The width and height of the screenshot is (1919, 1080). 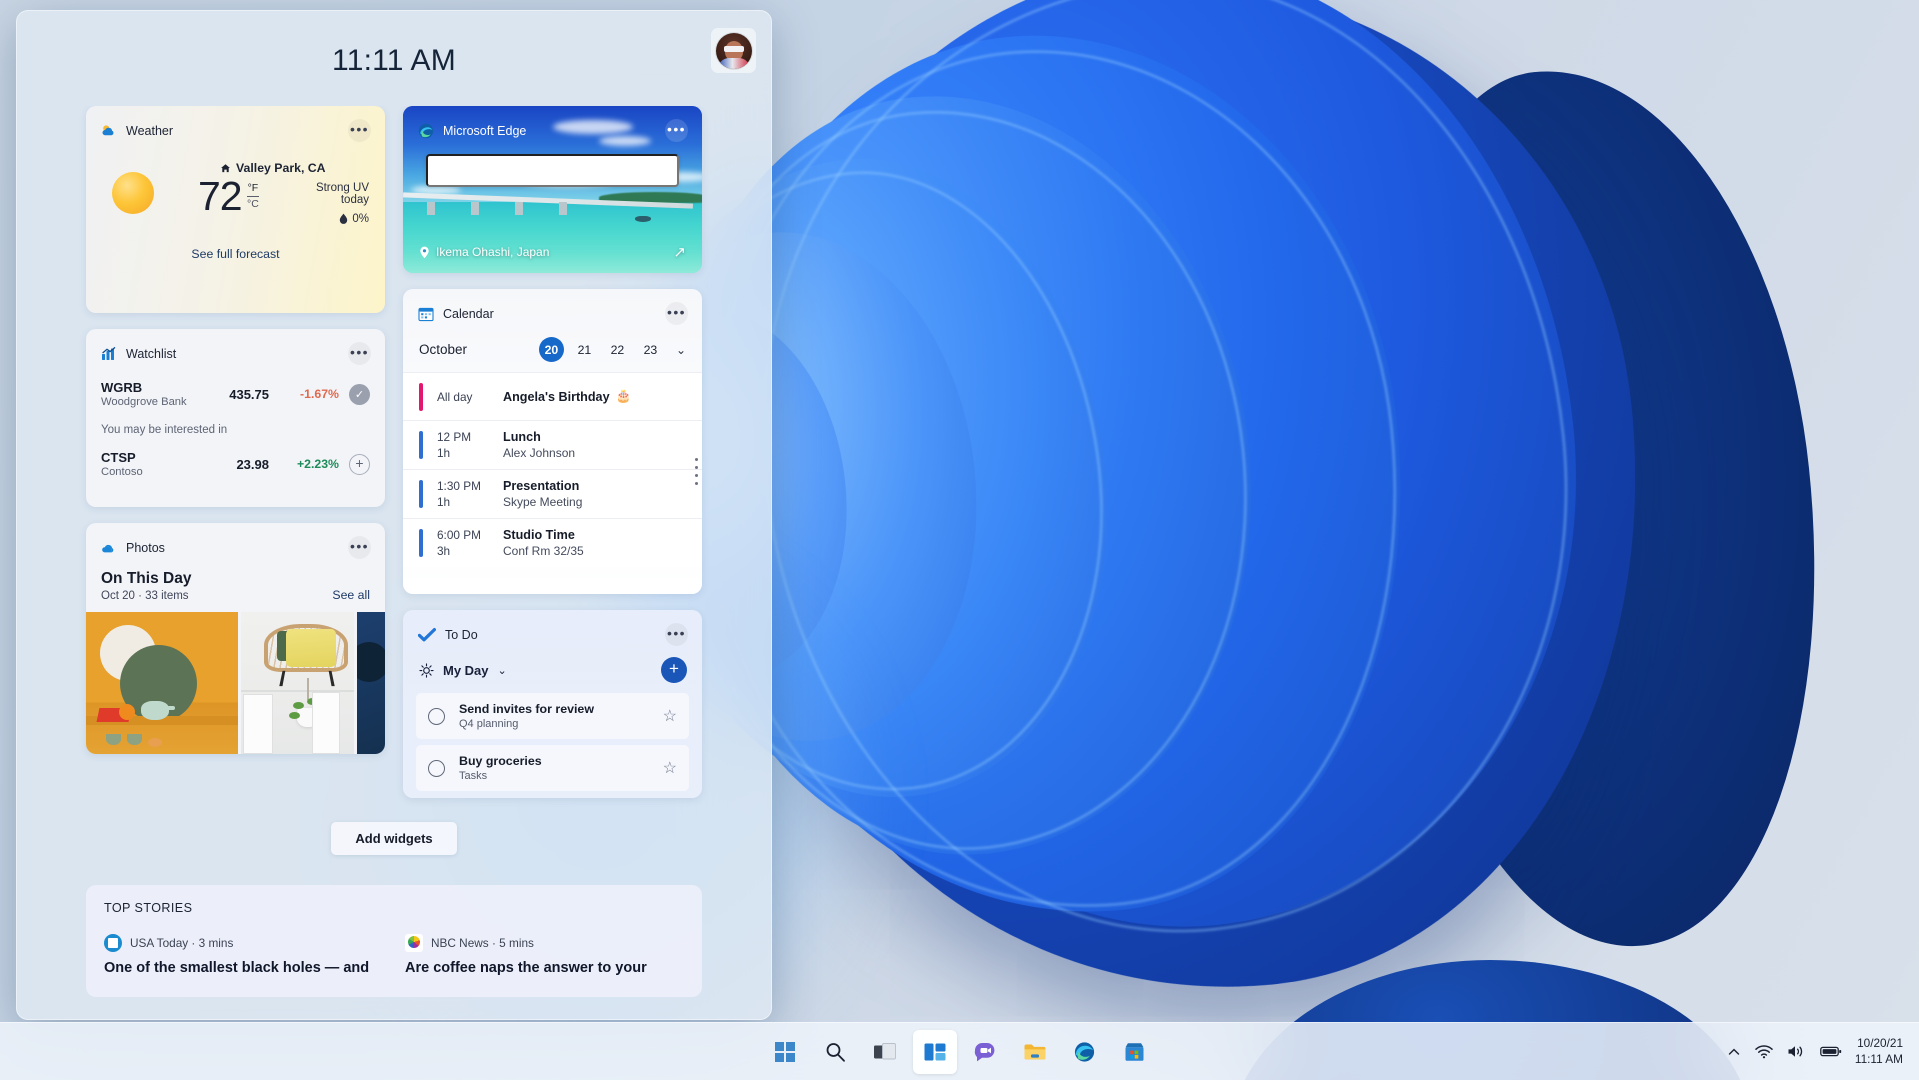 I want to click on avatar-button, so click(x=733, y=50).